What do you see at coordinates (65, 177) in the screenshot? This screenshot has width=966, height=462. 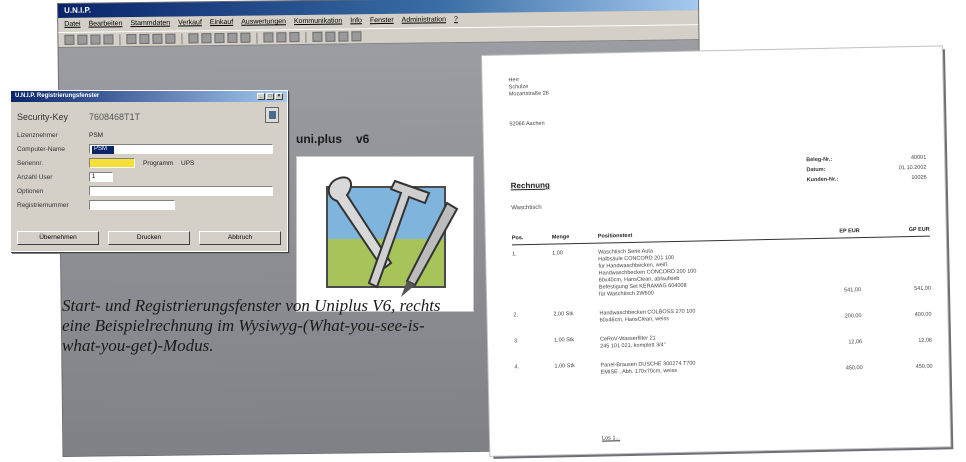 I see `anzahl-user-row: Anzahl User 1` at bounding box center [65, 177].